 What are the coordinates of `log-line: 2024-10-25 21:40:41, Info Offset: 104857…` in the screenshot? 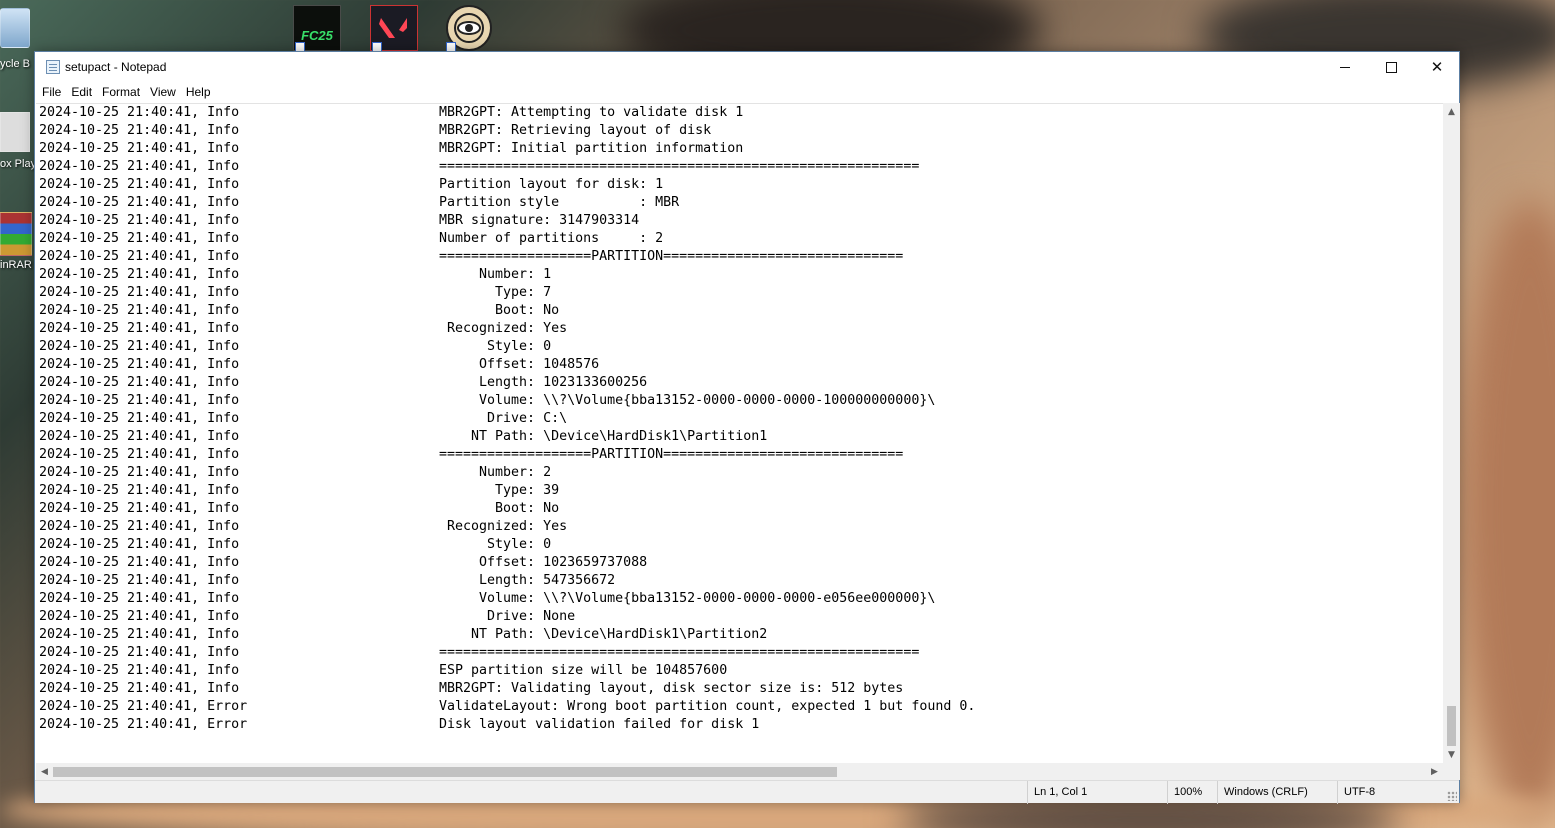 It's located at (507, 365).